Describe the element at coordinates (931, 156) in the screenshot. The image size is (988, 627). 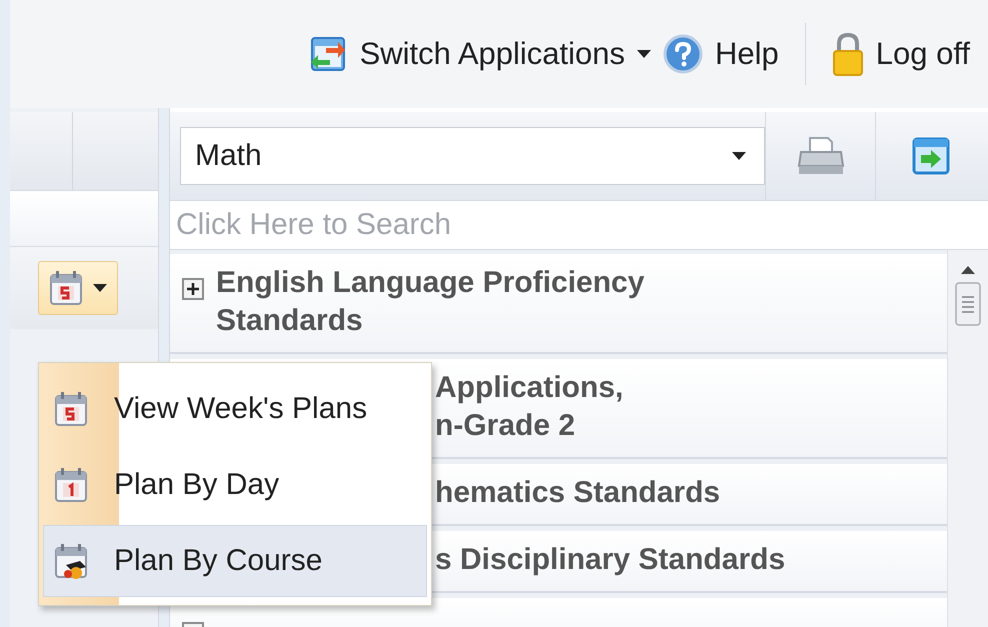
I see `export-icon` at that location.